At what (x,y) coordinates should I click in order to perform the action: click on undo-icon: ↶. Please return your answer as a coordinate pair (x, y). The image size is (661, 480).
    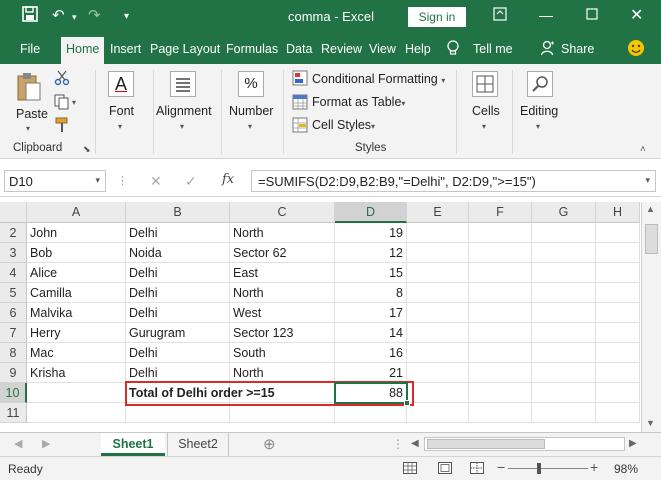
    Looking at the image, I should click on (58, 15).